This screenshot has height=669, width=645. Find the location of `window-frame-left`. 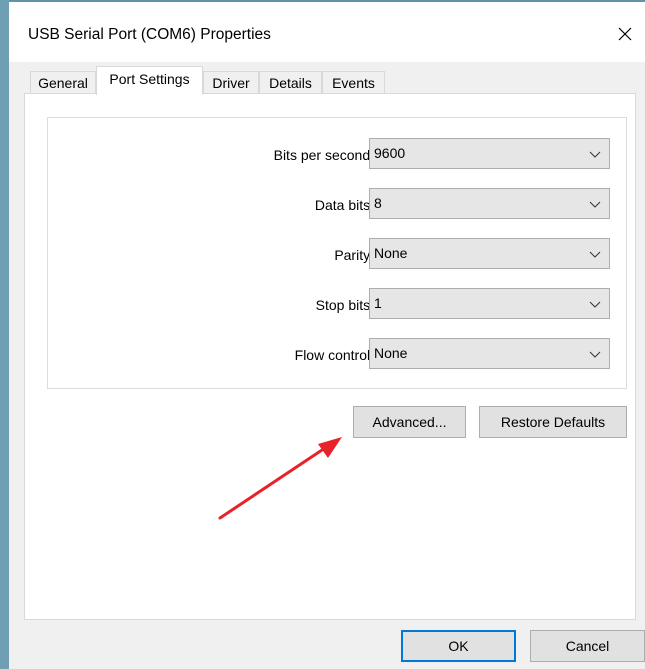

window-frame-left is located at coordinates (4, 334).